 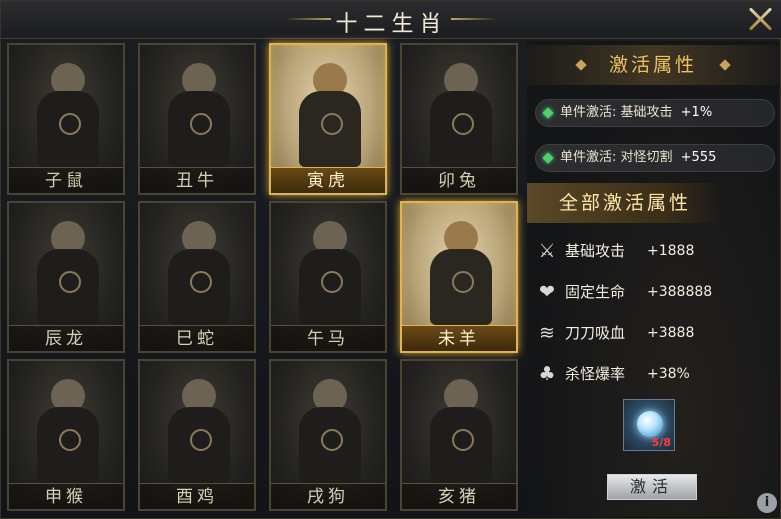 What do you see at coordinates (595, 292) in the screenshot?
I see `total-attr-label: 固定生命` at bounding box center [595, 292].